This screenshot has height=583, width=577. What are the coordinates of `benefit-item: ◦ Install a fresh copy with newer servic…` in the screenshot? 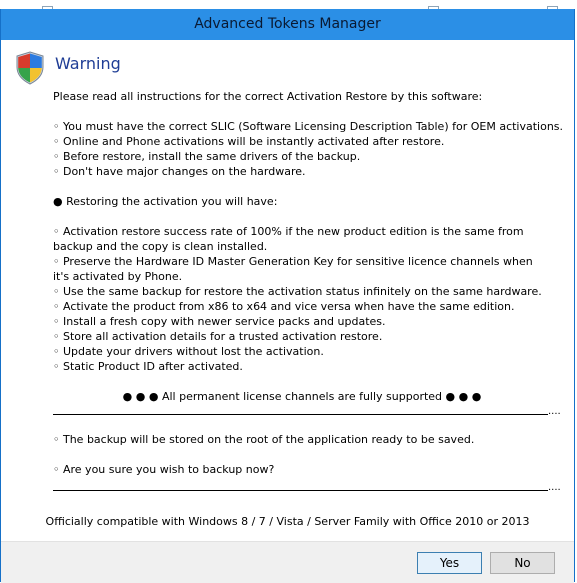 It's located at (219, 321).